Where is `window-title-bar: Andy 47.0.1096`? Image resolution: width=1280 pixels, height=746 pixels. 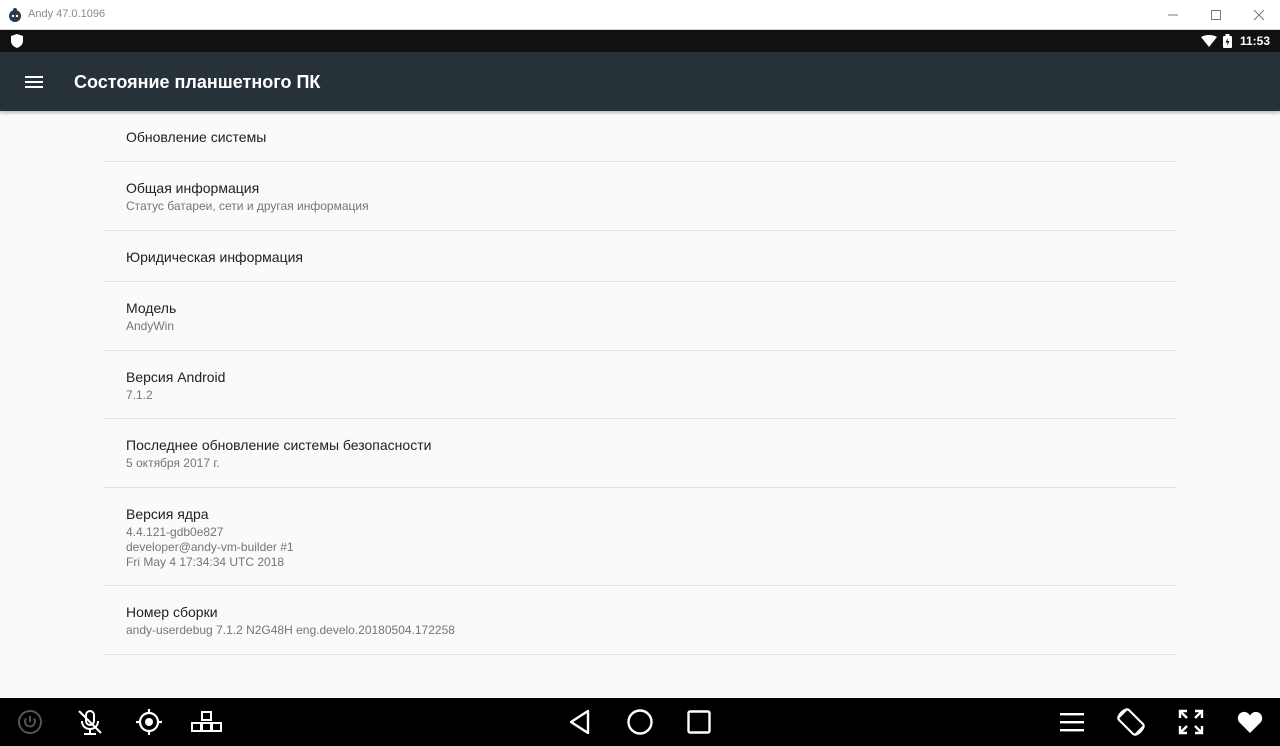 window-title-bar: Andy 47.0.1096 is located at coordinates (640, 15).